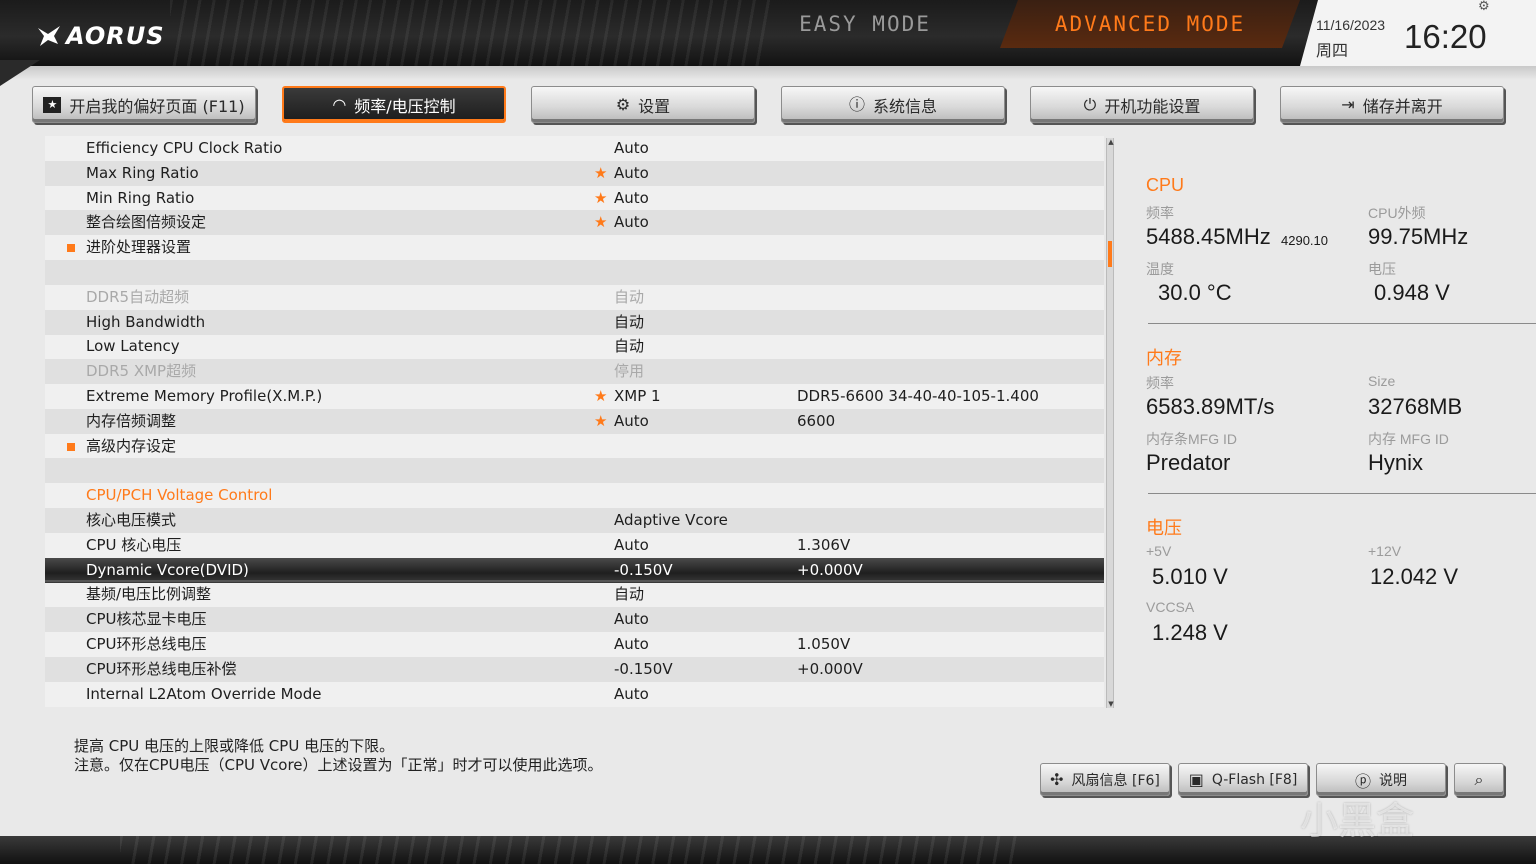 This screenshot has height=864, width=1536. I want to click on memory-freq-value: 6583.89MT/s, so click(1210, 406).